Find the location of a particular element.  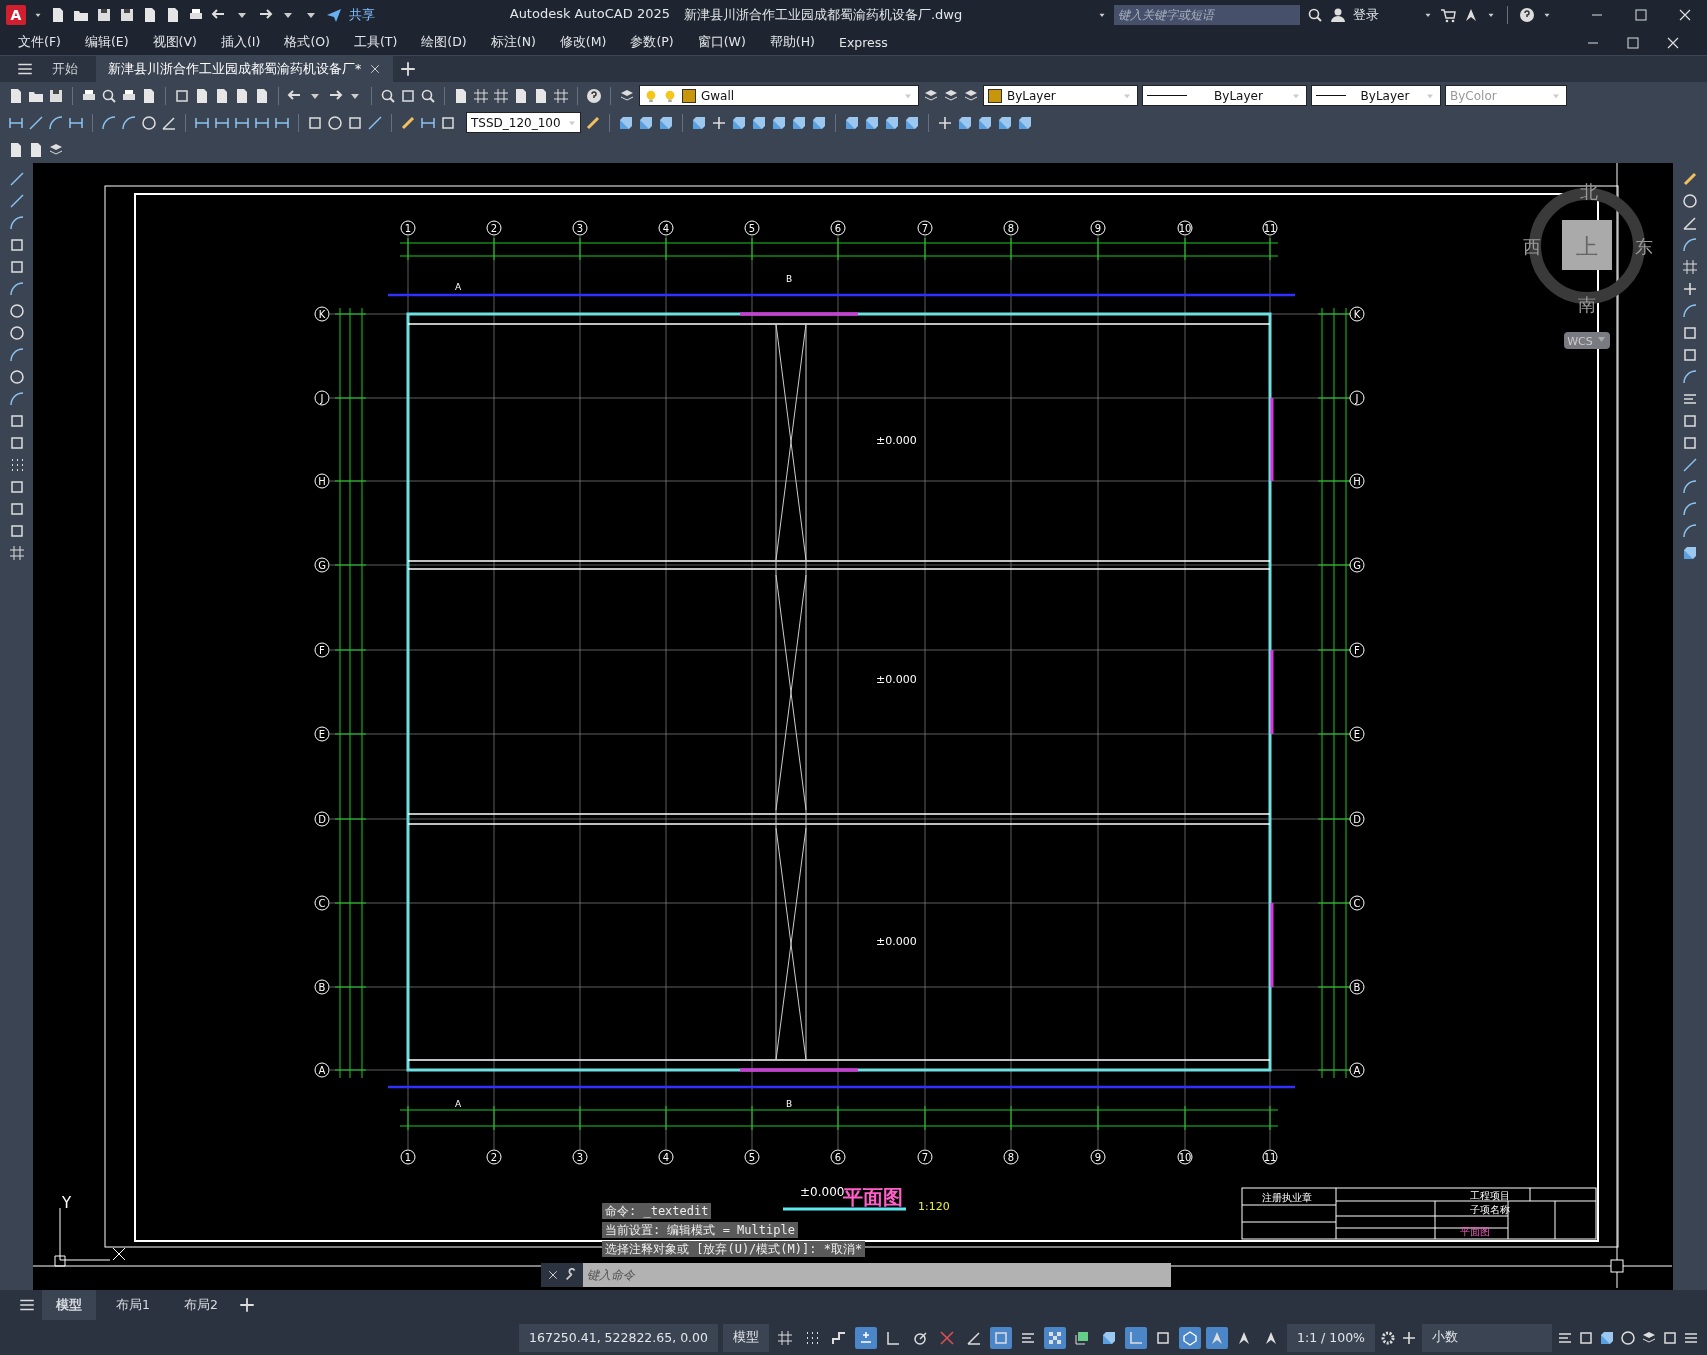

gear-icon is located at coordinates (1388, 1337).